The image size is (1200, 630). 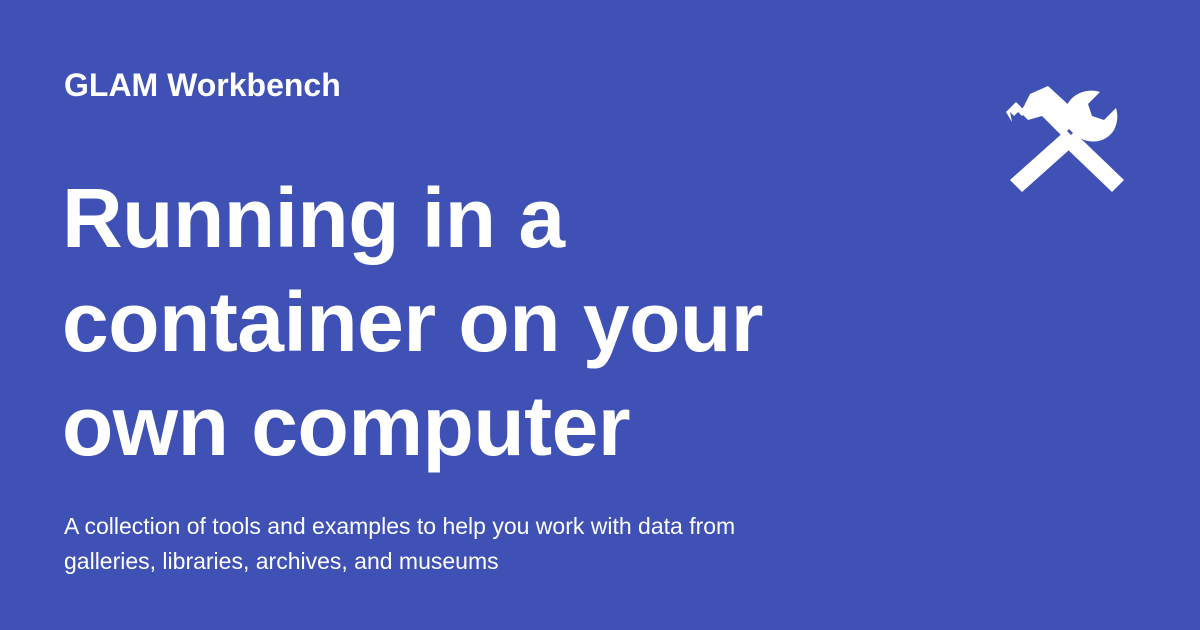 I want to click on title-line: Running in a, so click(x=313, y=218).